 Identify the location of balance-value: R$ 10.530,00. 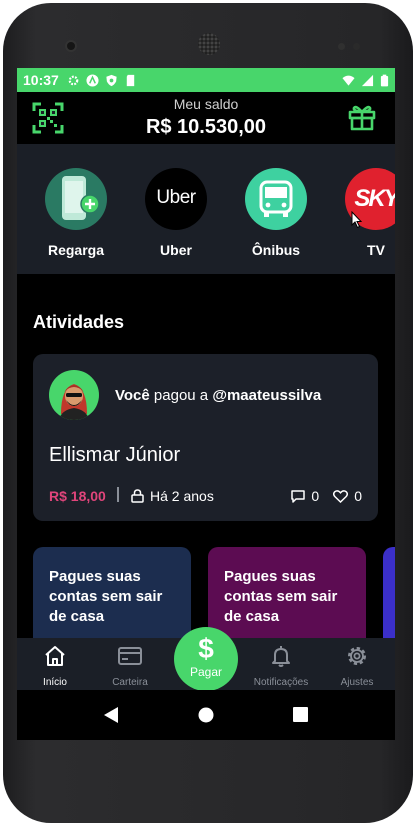
(206, 127).